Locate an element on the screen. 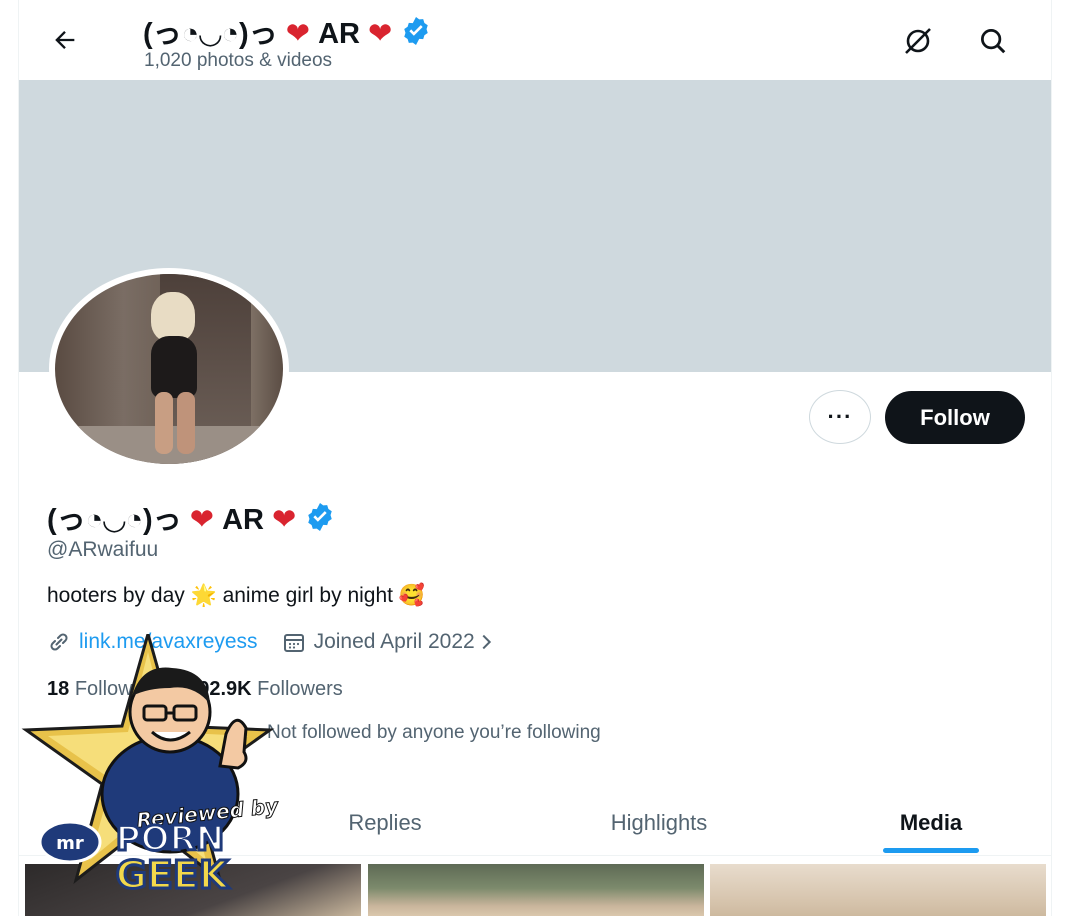  active-tab-indicator is located at coordinates (931, 850).